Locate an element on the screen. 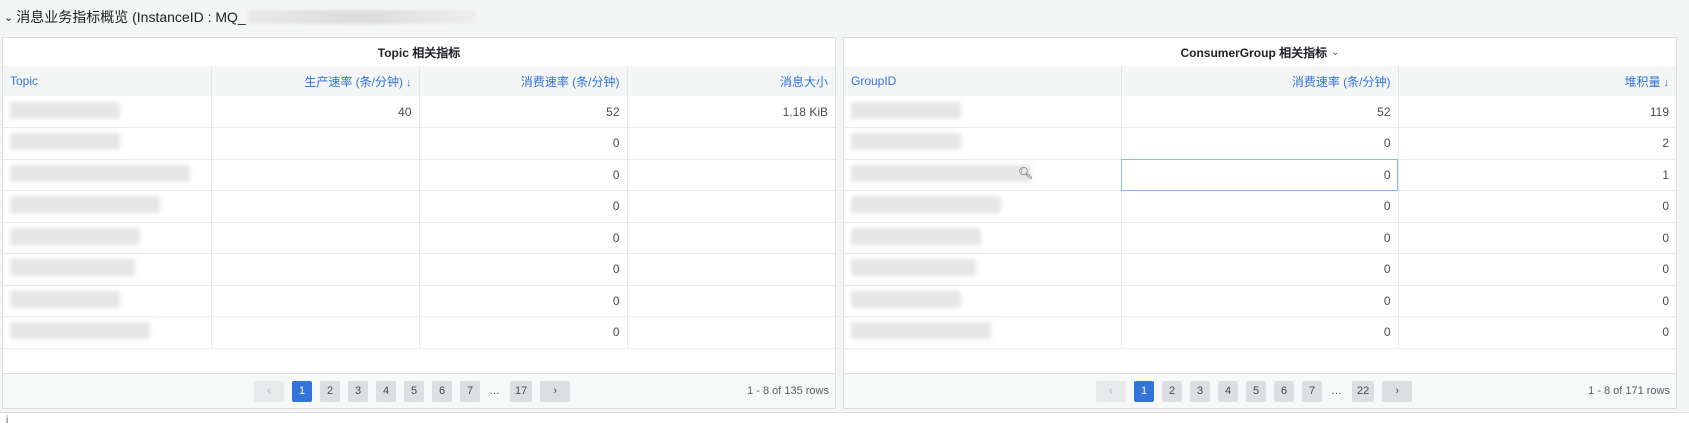 This screenshot has width=1689, height=432. next-panel: i is located at coordinates (844, 422).